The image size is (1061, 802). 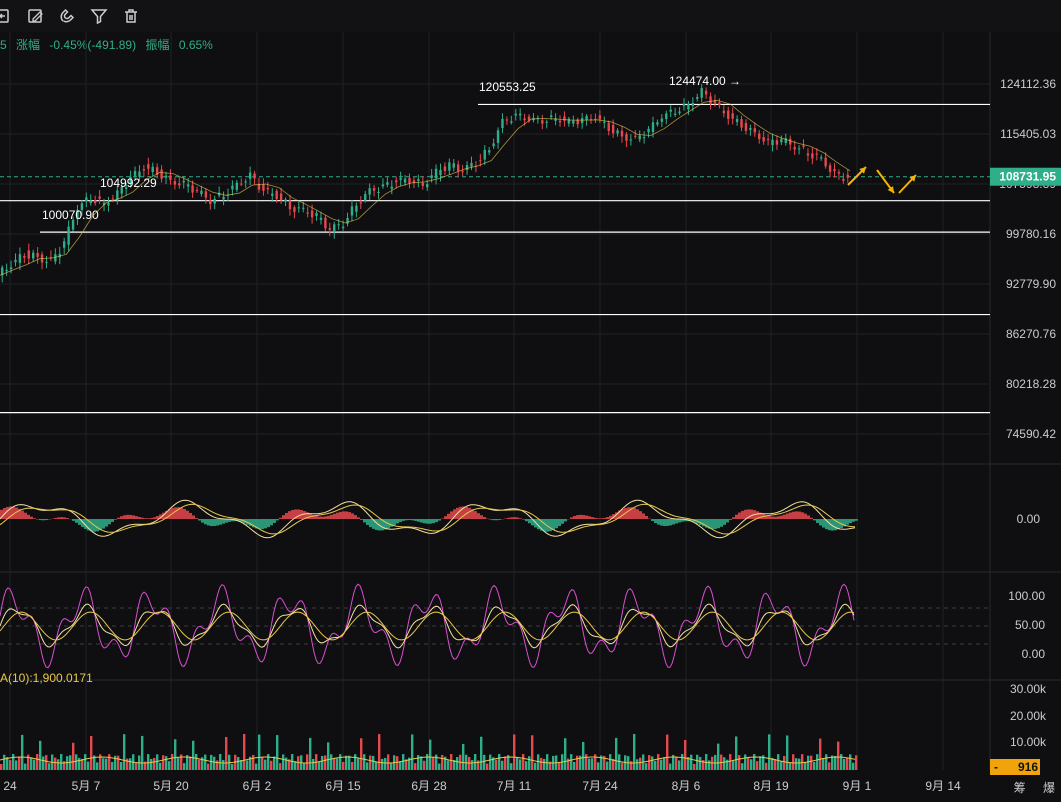 I want to click on macd-axis-label: 0.00, so click(x=1029, y=519).